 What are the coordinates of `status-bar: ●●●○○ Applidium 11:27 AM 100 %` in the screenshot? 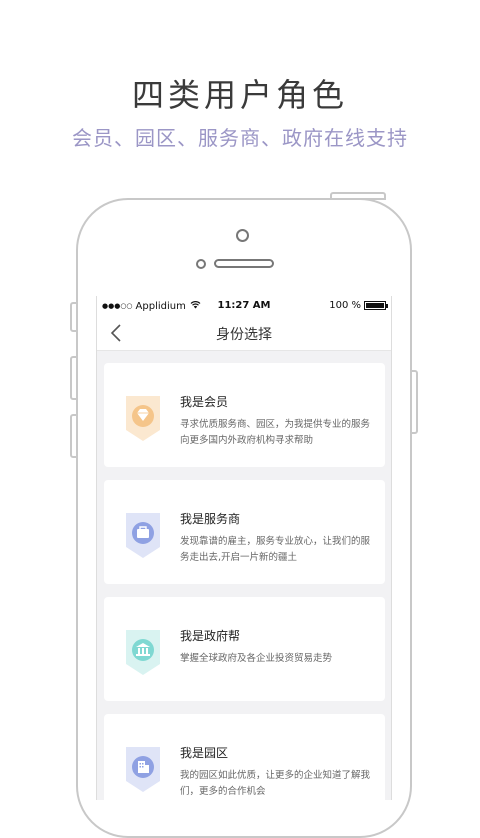 It's located at (244, 306).